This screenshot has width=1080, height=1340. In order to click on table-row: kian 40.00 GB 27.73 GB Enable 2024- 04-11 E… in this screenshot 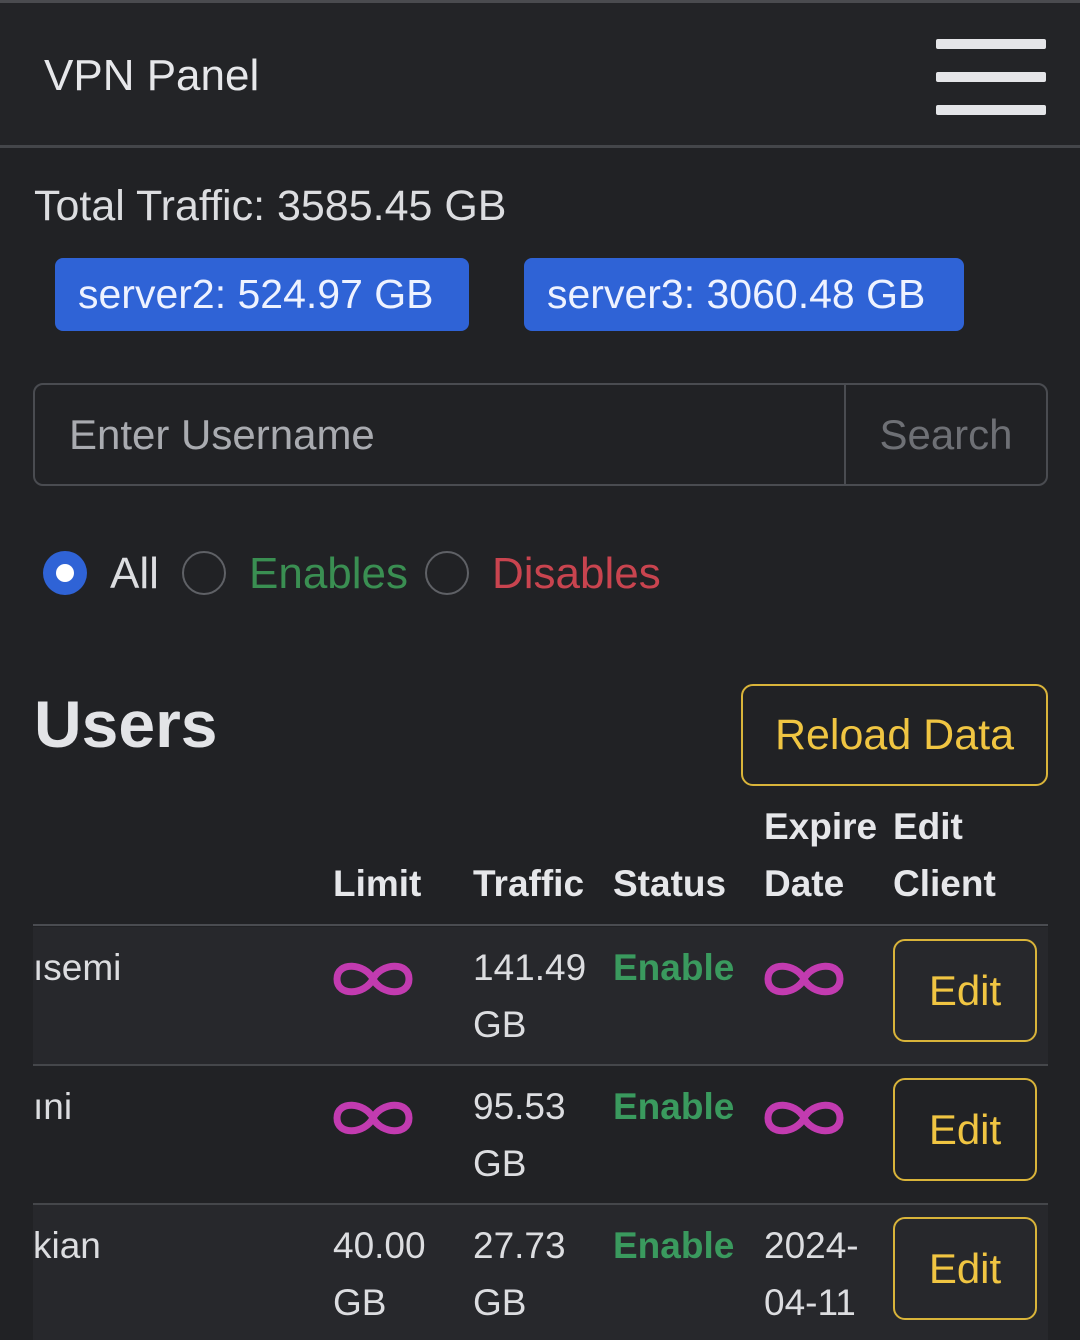, I will do `click(540, 1272)`.